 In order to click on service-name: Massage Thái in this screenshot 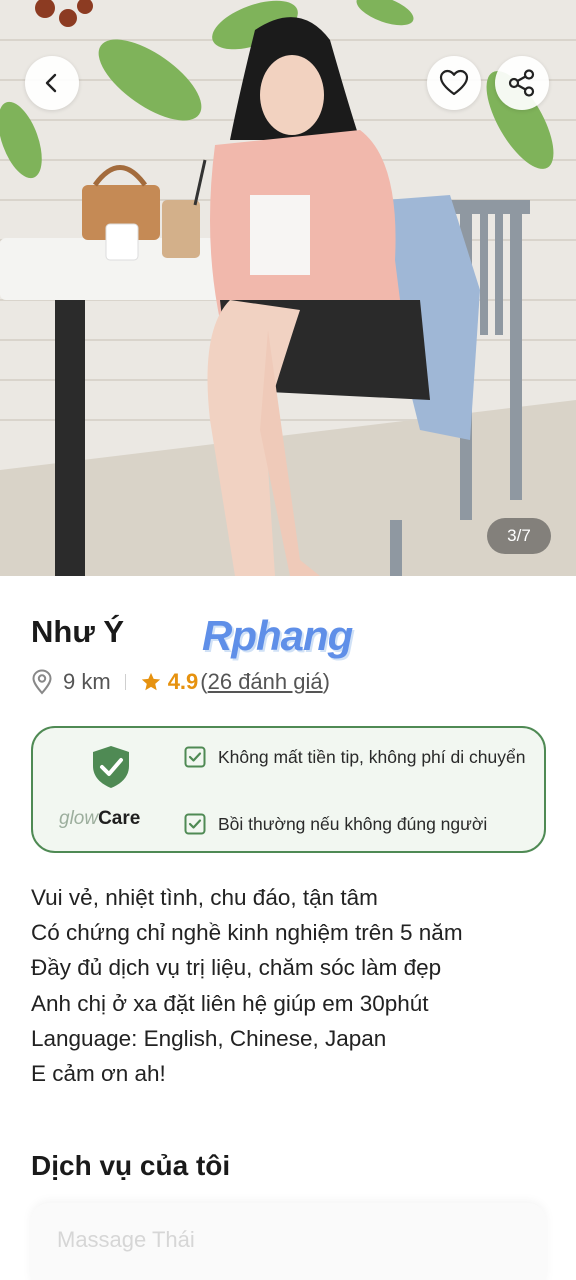, I will do `click(126, 1239)`.